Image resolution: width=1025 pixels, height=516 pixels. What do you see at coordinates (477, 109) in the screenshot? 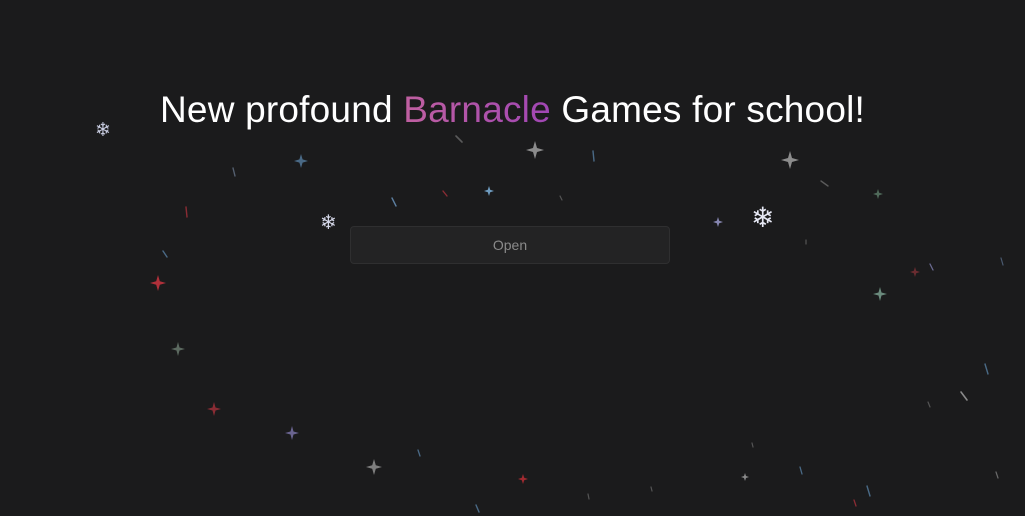
I see `title-accent-brand: Barnacle` at bounding box center [477, 109].